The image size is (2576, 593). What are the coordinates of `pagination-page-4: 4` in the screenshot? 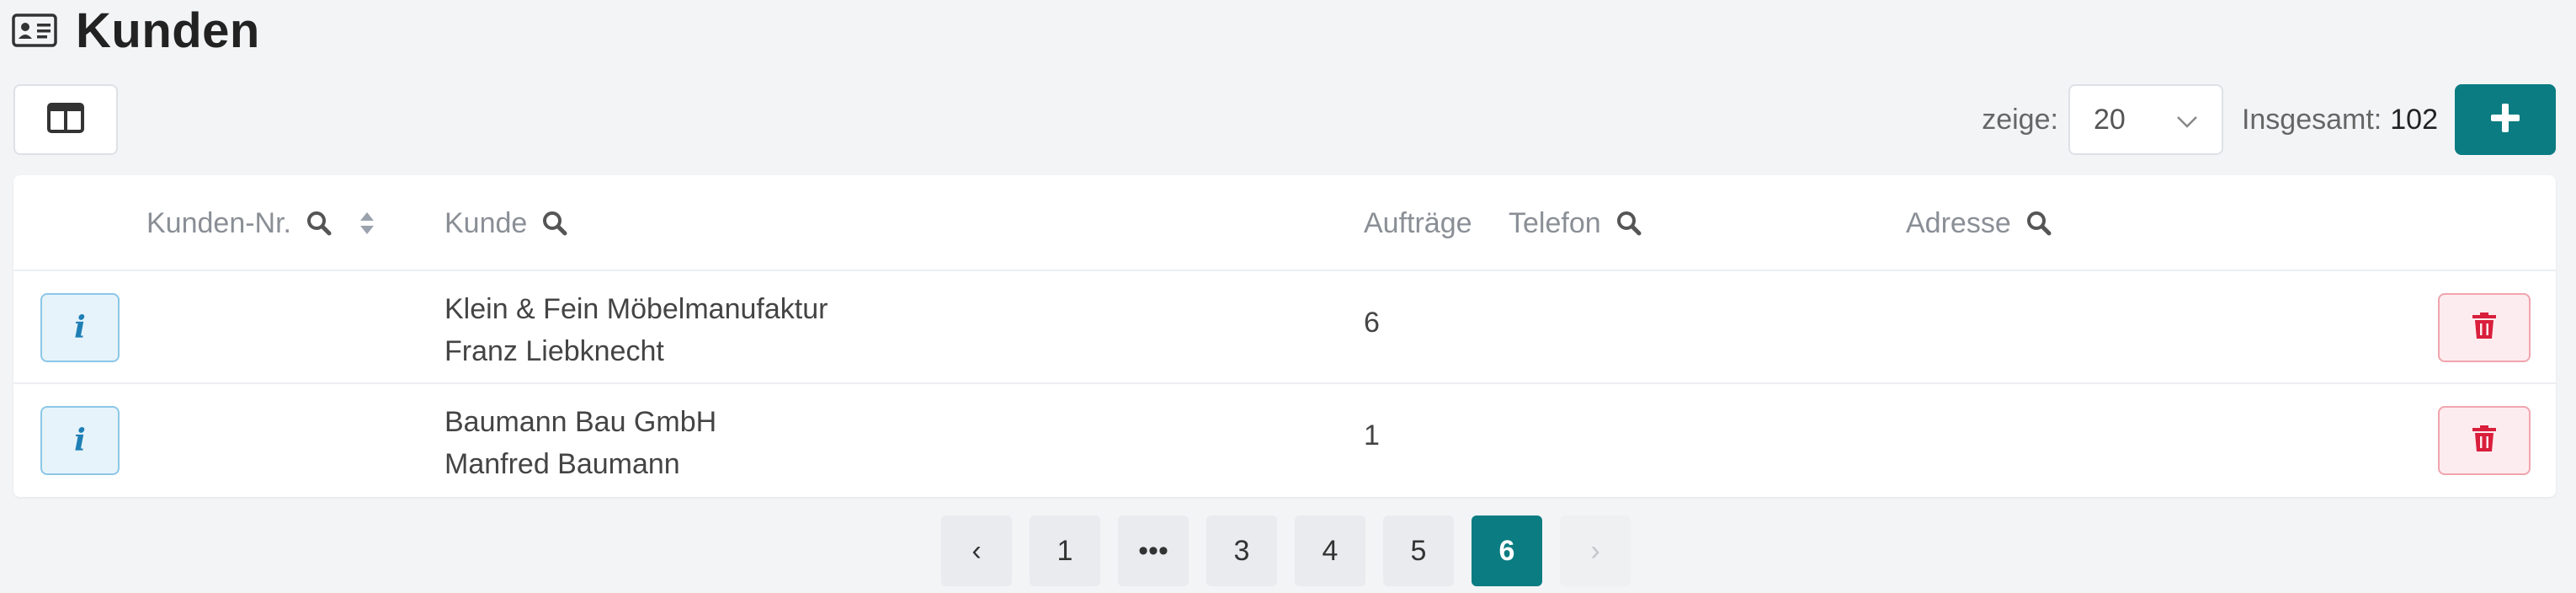 It's located at (1330, 551).